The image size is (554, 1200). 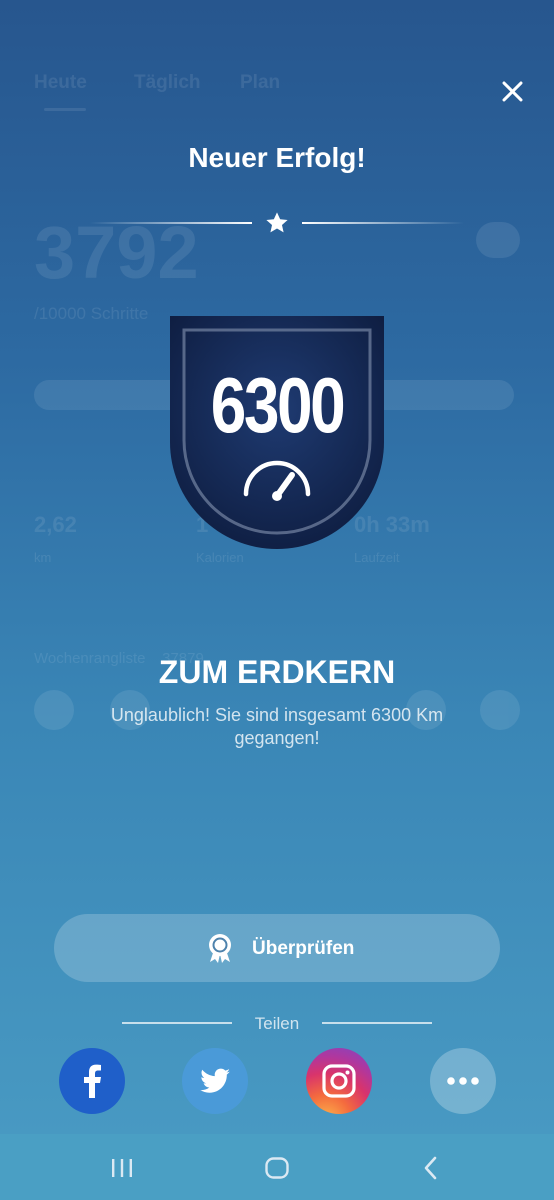 I want to click on bg-stat-time-unit: Laufzeit, so click(x=377, y=557).